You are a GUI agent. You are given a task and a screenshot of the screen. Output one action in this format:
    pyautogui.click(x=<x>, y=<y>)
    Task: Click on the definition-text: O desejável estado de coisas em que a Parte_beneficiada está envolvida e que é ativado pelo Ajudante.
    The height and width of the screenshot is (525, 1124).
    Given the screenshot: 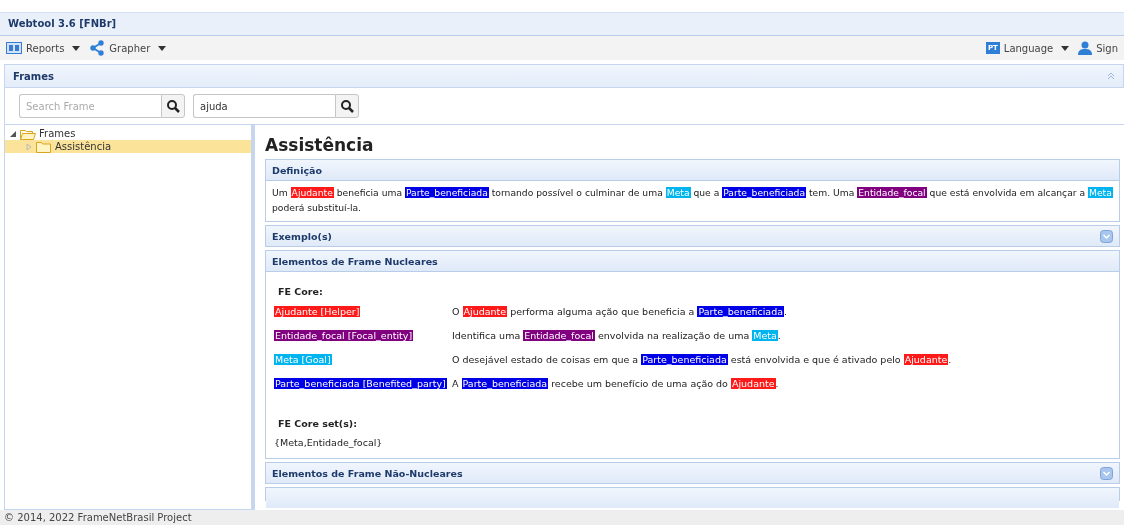 What is the action you would take?
    pyautogui.click(x=702, y=359)
    